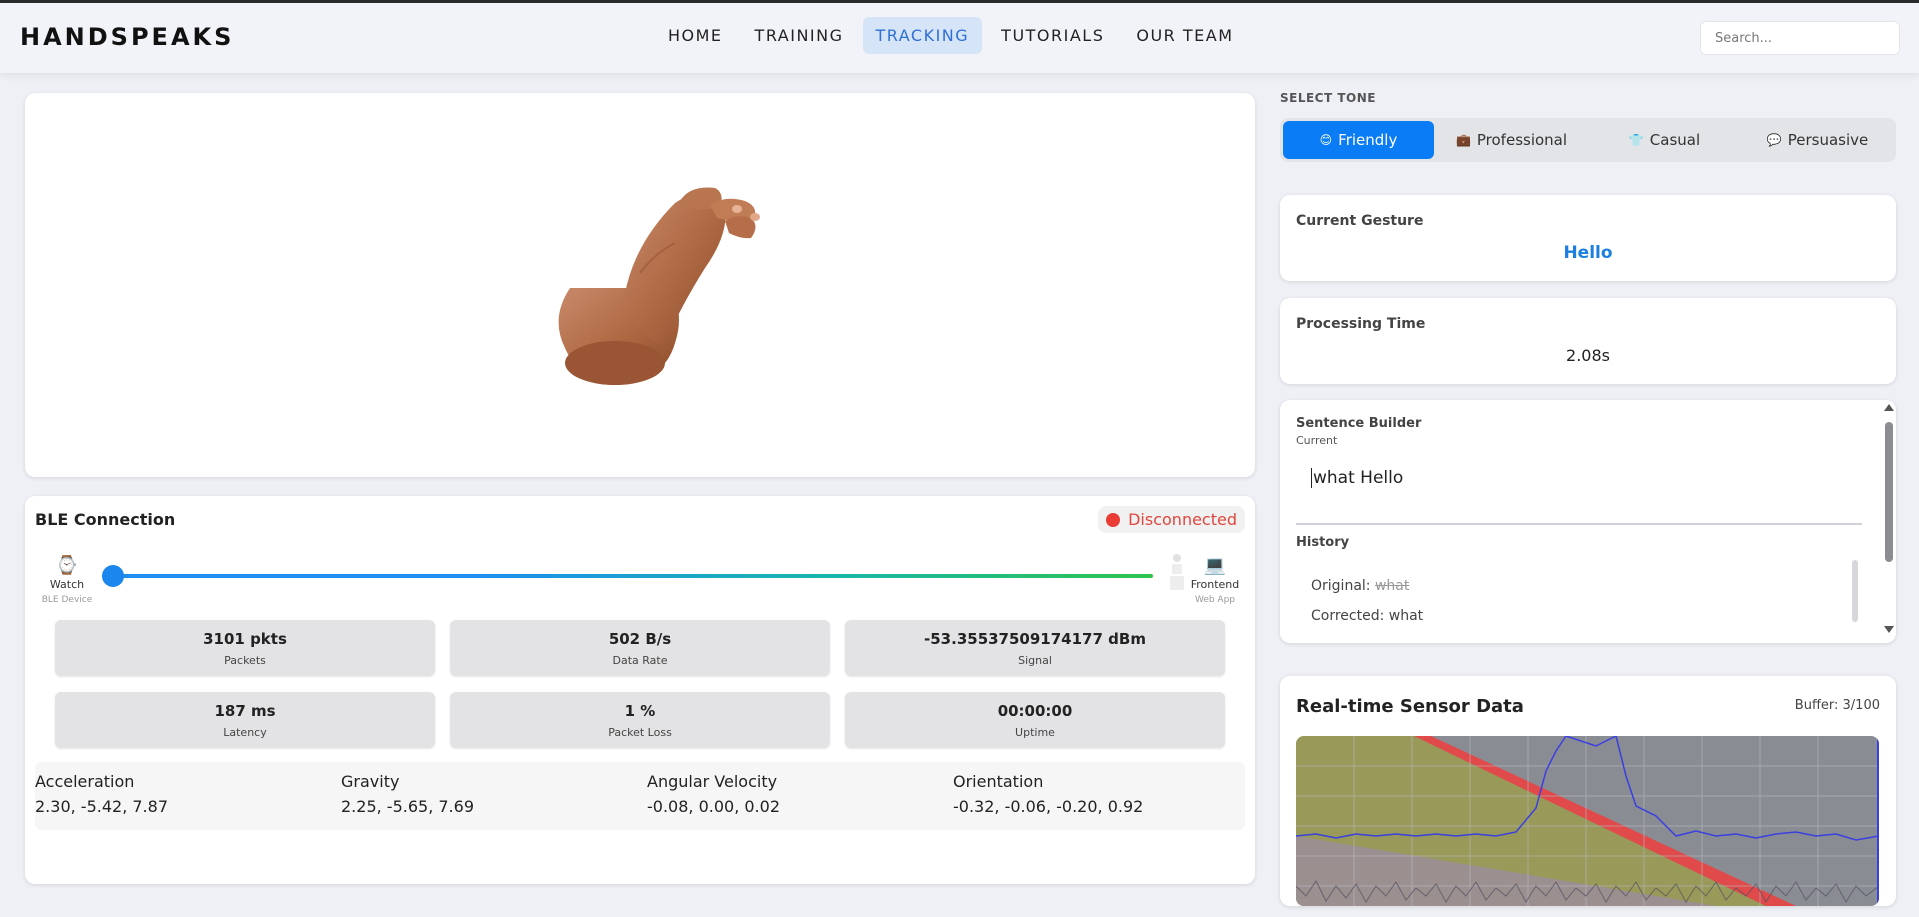 This screenshot has width=1919, height=917. I want to click on scroll-up-arrow-icon, so click(1889, 407).